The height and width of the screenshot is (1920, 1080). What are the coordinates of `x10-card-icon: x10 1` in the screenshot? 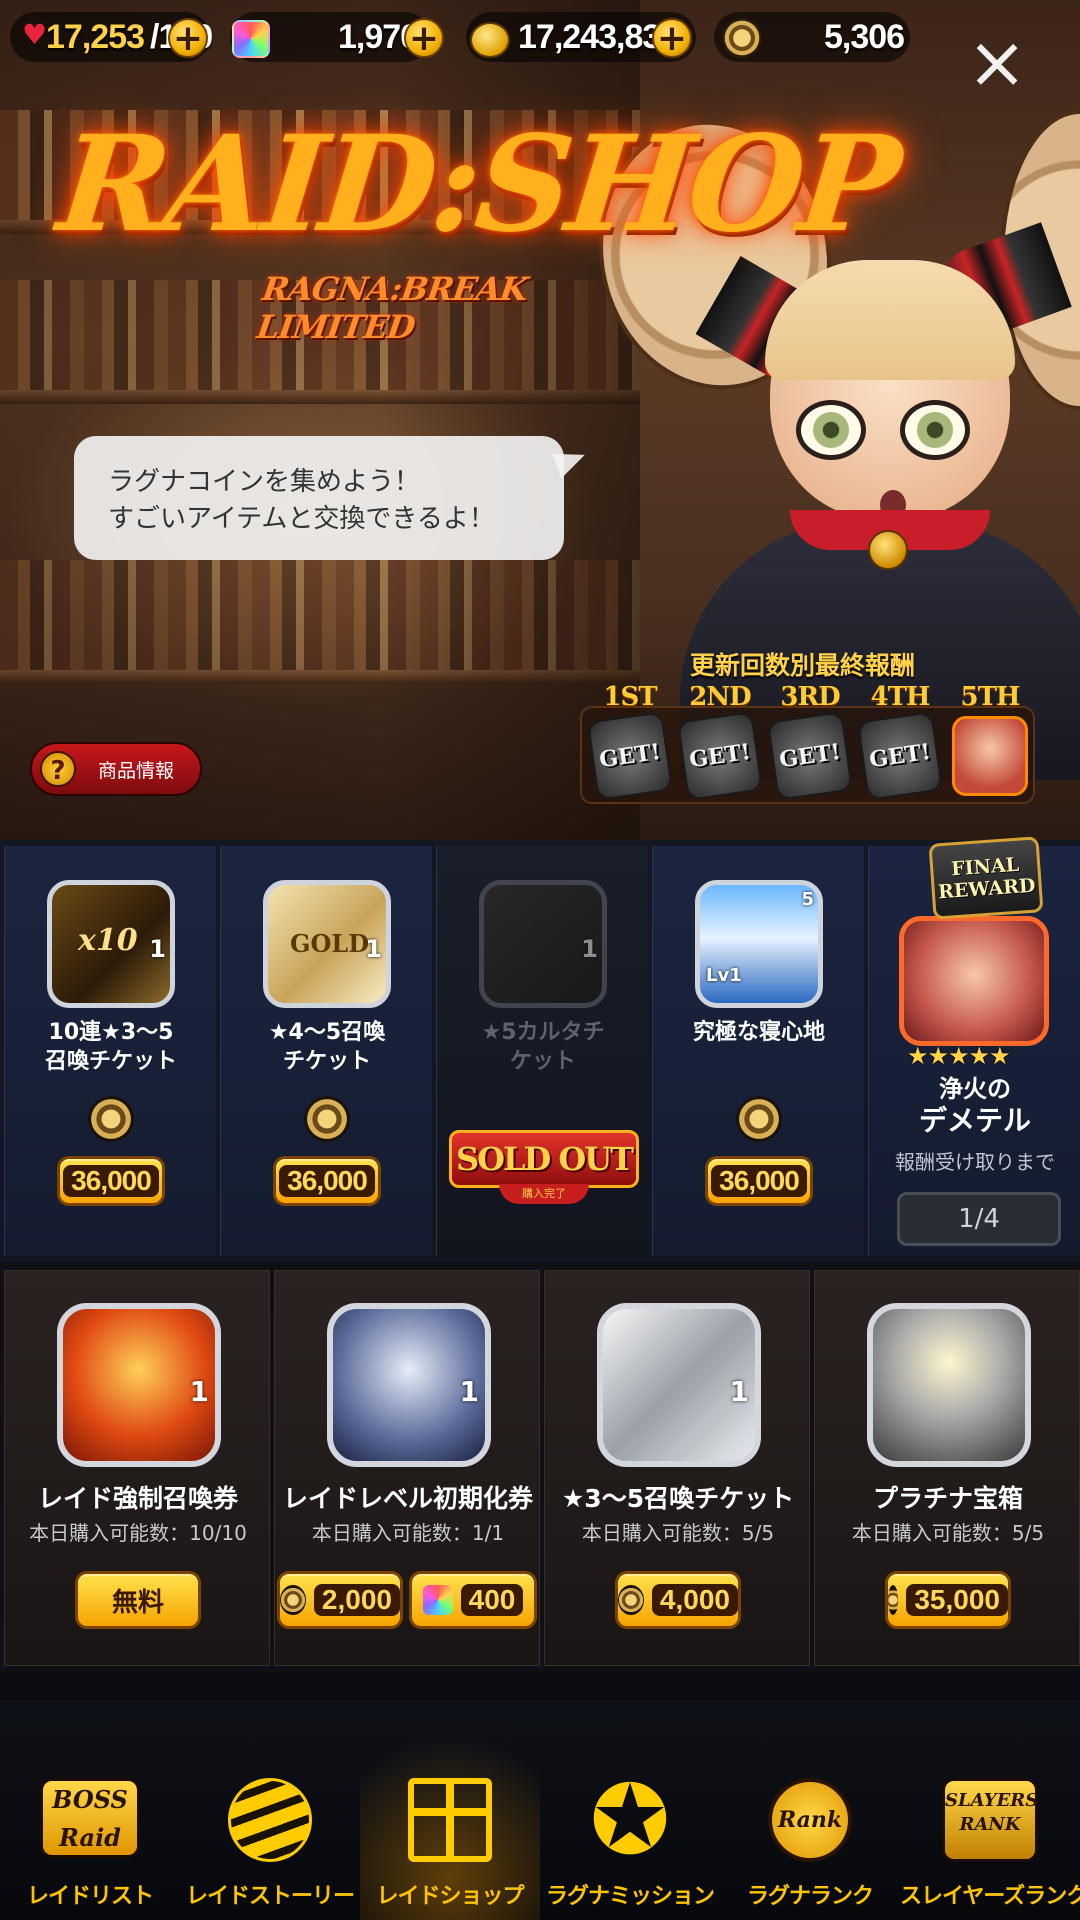 It's located at (111, 944).